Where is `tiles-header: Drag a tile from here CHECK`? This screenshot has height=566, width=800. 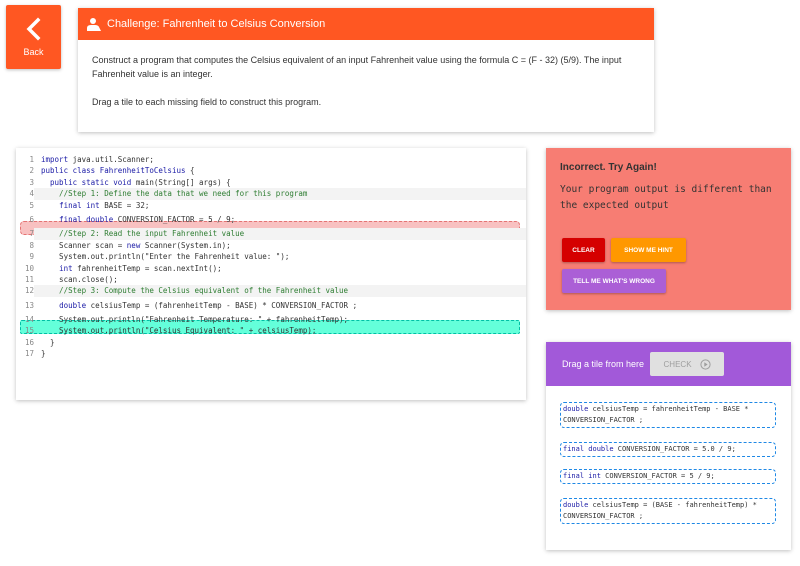
tiles-header: Drag a tile from here CHECK is located at coordinates (668, 364).